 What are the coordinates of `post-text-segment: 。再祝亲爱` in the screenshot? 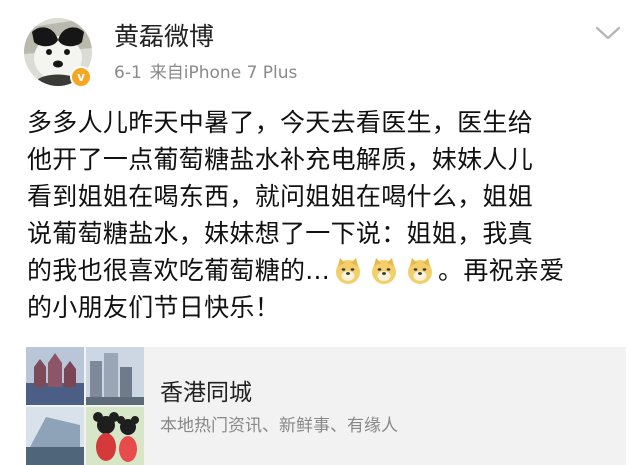 It's located at (501, 270).